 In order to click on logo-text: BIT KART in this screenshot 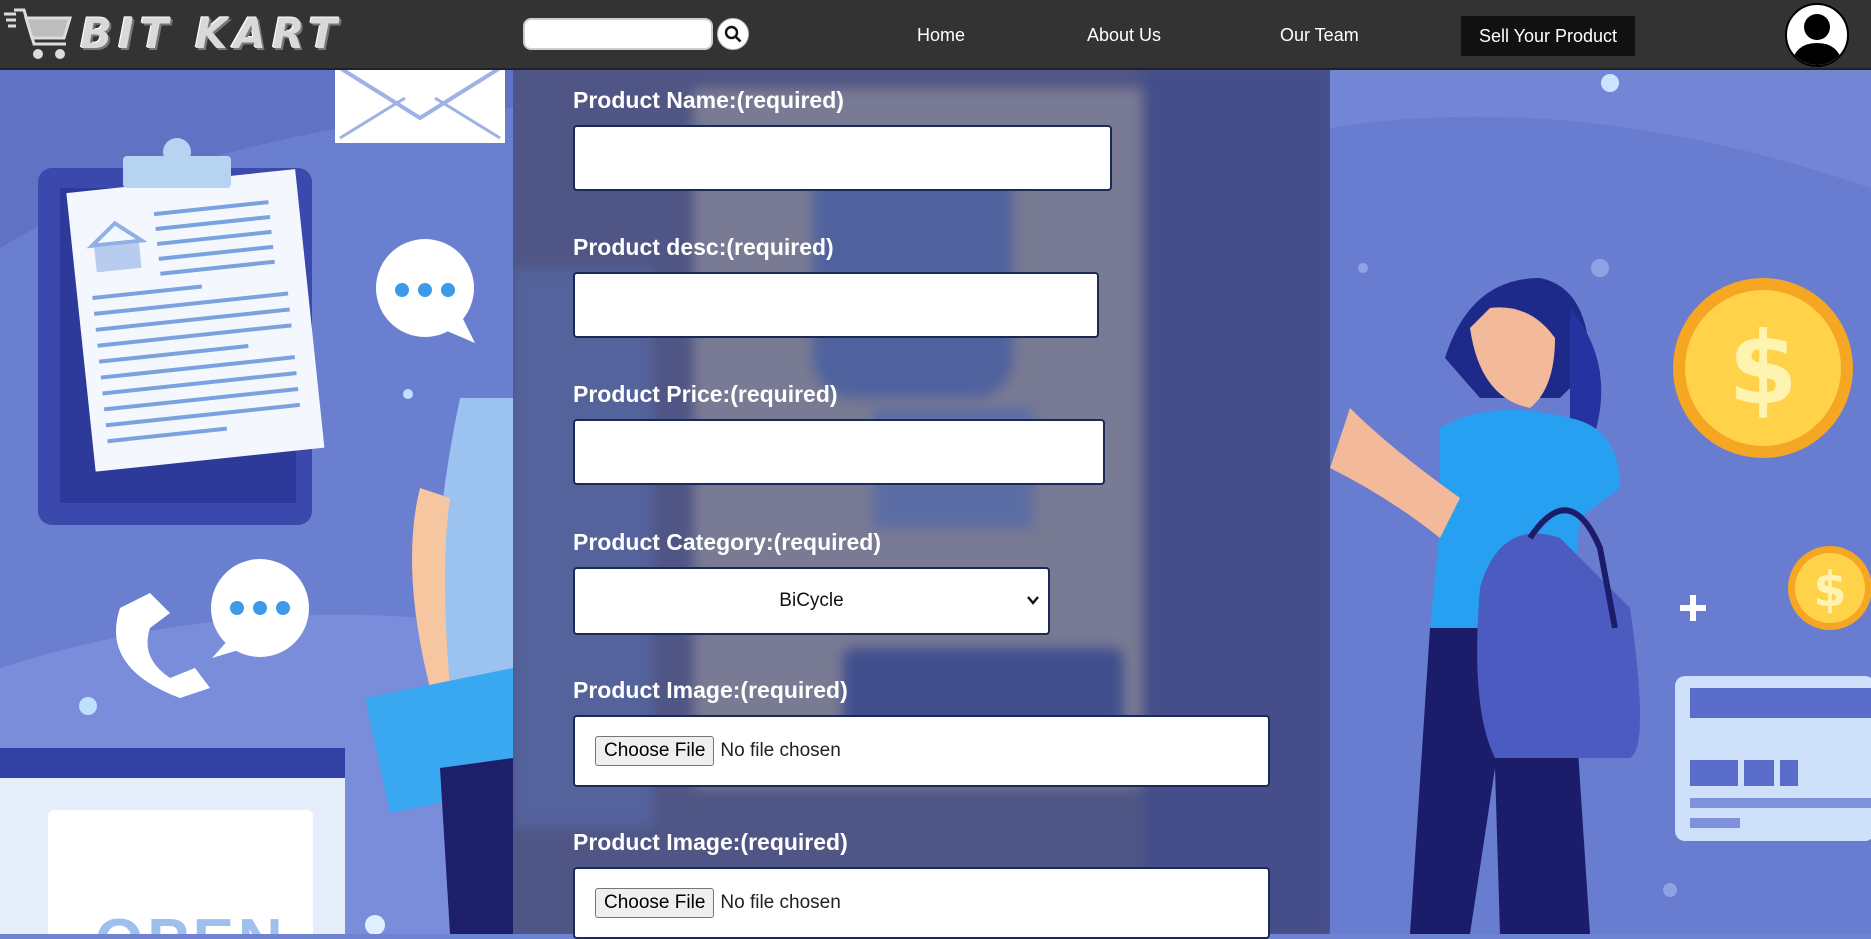, I will do `click(212, 33)`.